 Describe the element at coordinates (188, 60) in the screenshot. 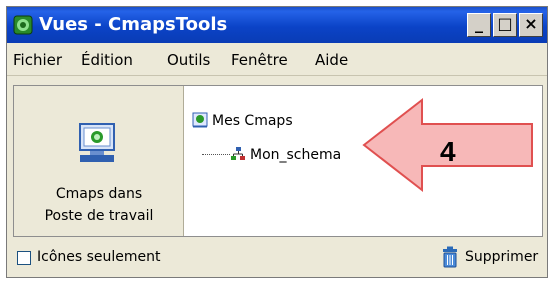

I see `menu-outils: Outils` at that location.